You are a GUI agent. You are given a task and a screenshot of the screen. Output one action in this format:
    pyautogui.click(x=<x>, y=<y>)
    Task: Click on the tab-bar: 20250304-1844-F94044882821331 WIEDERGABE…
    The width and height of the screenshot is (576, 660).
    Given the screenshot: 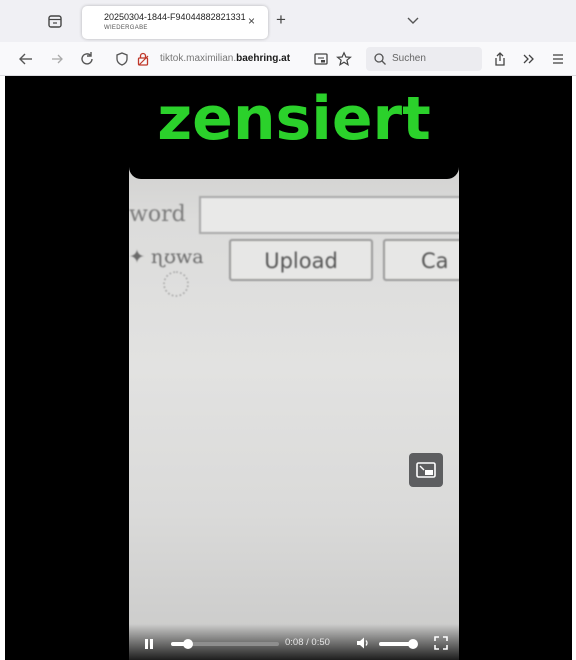 What is the action you would take?
    pyautogui.click(x=288, y=21)
    